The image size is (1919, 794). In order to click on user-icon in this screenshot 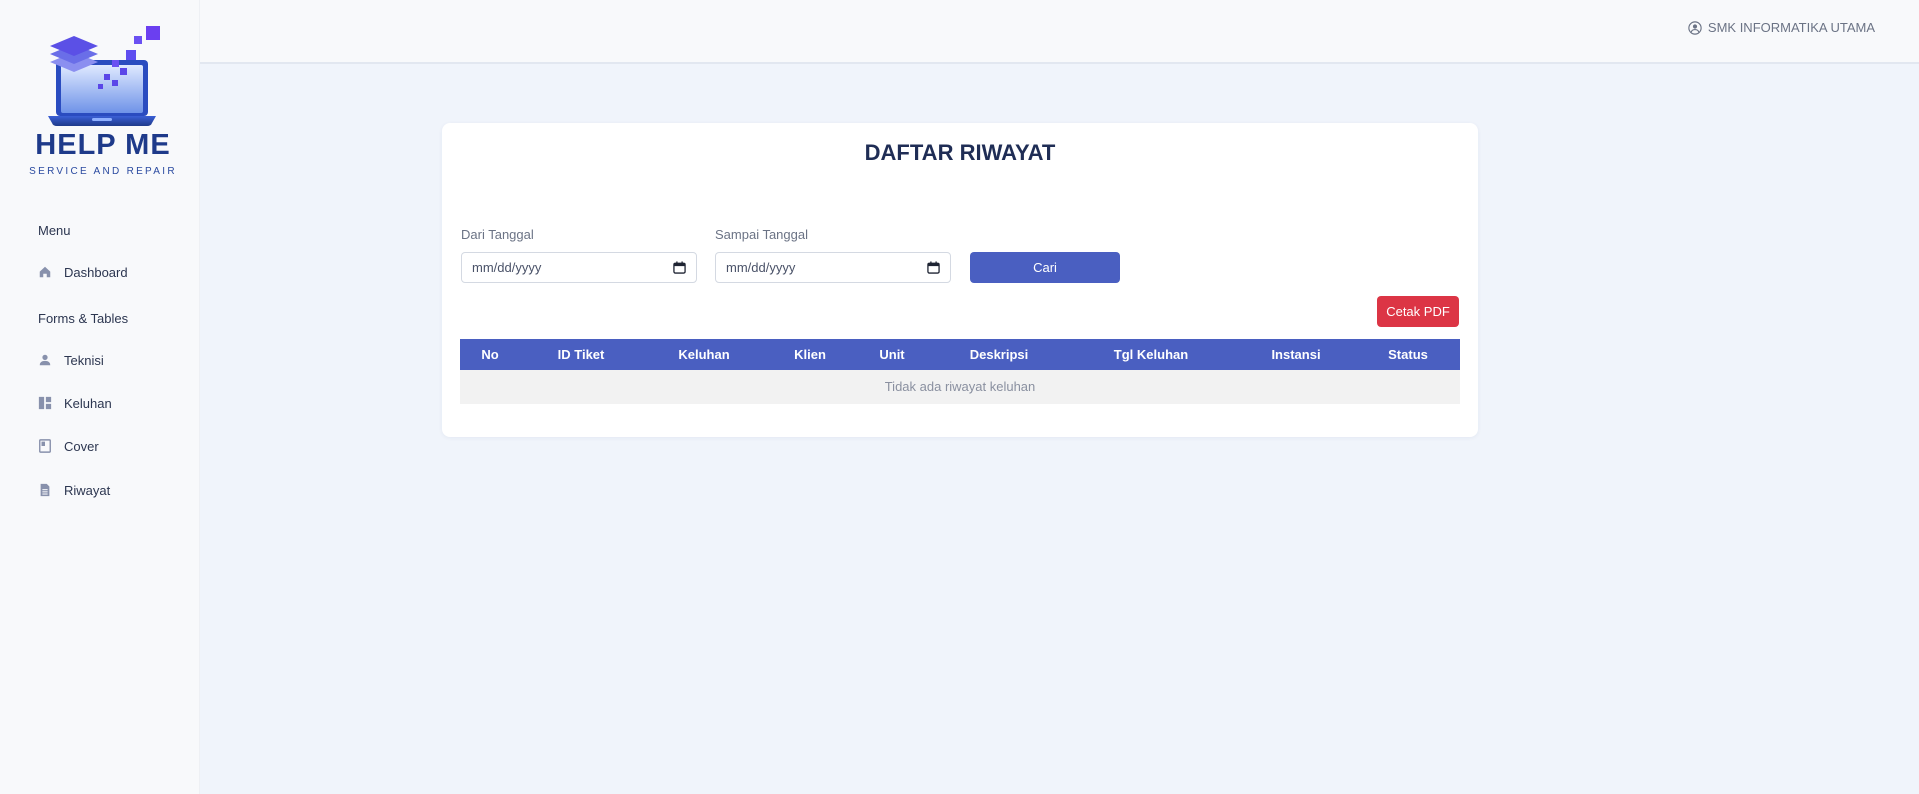, I will do `click(45, 360)`.